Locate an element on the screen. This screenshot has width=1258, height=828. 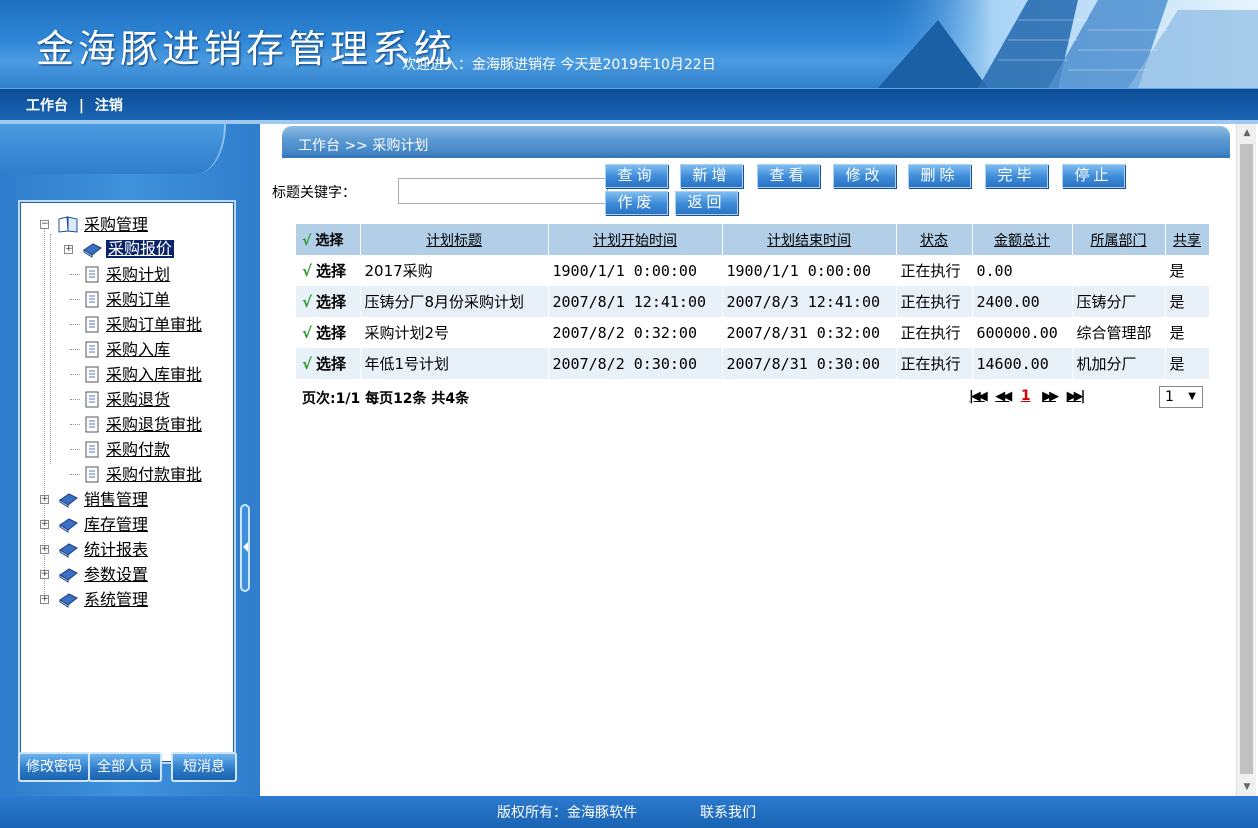
tree-label-purchase-order: 采购订单 is located at coordinates (138, 299).